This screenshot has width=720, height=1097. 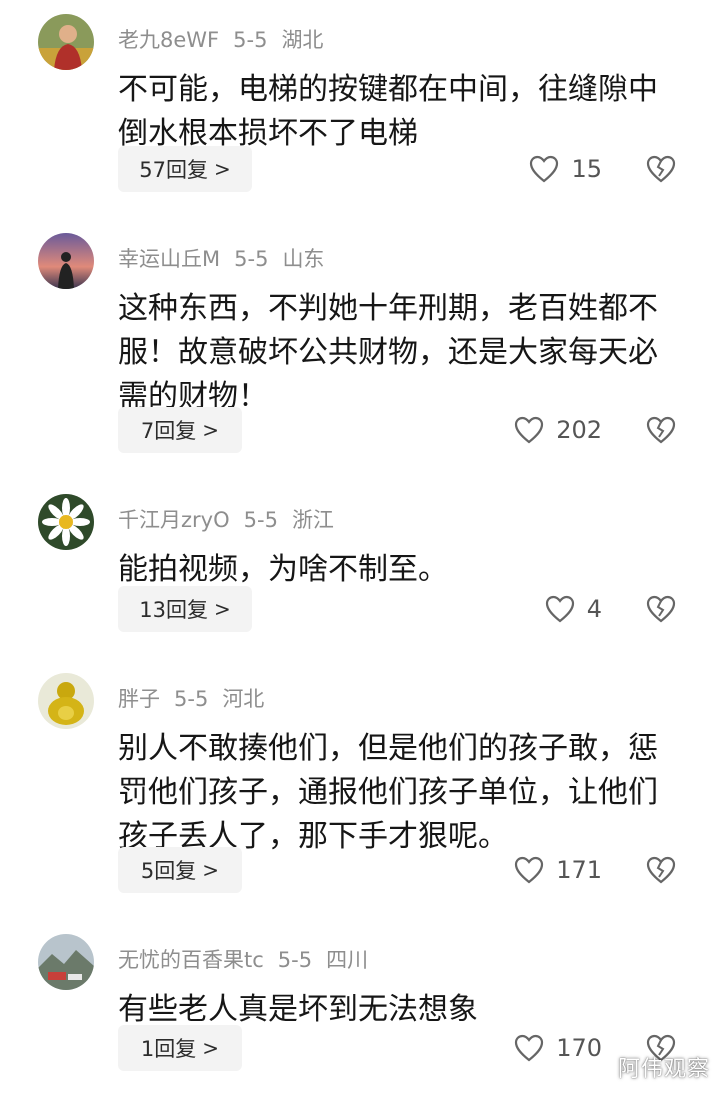 I want to click on reply-count-label: 57回复, so click(x=173, y=170).